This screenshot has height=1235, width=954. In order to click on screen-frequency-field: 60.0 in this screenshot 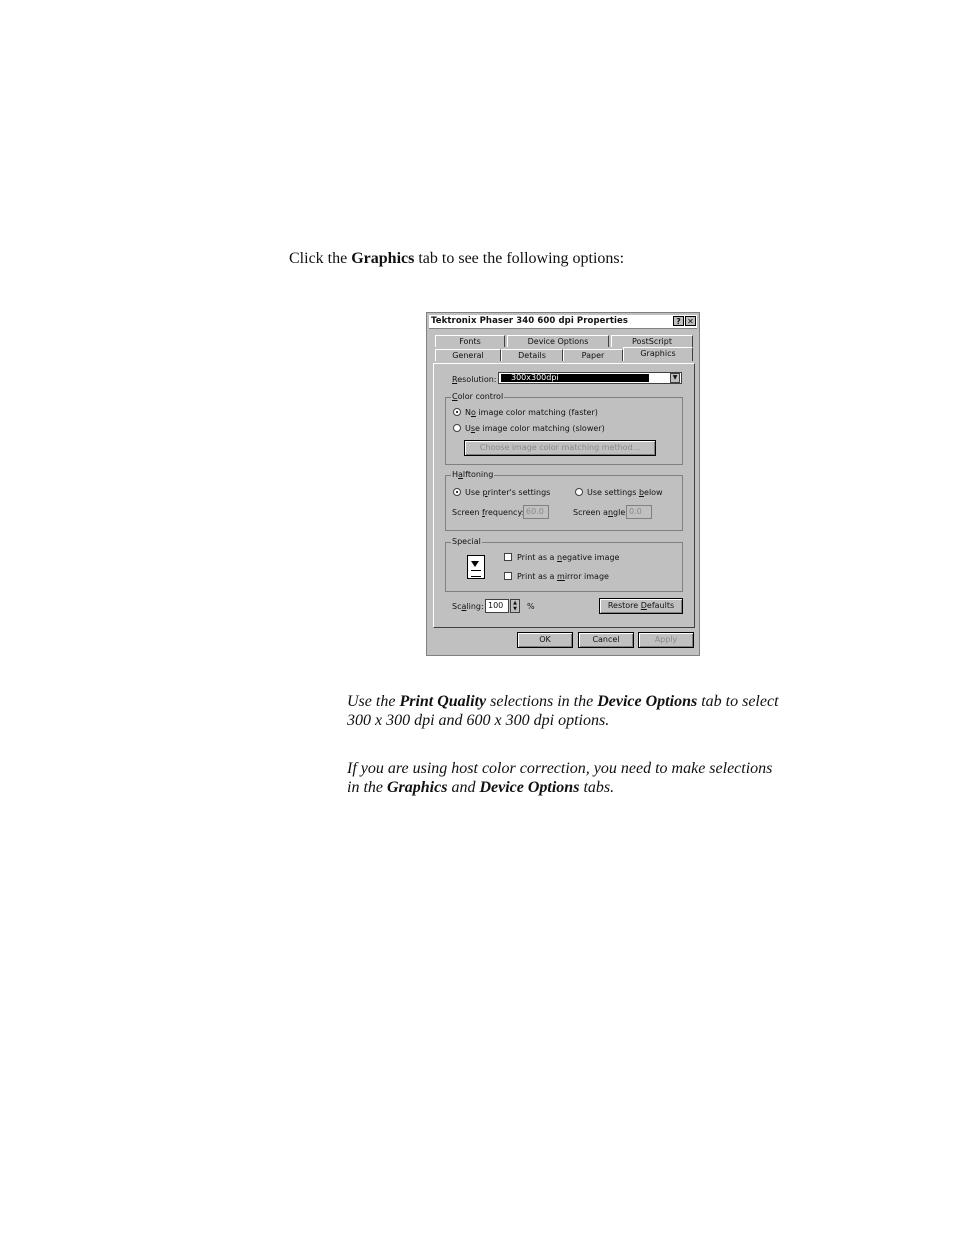, I will do `click(536, 512)`.